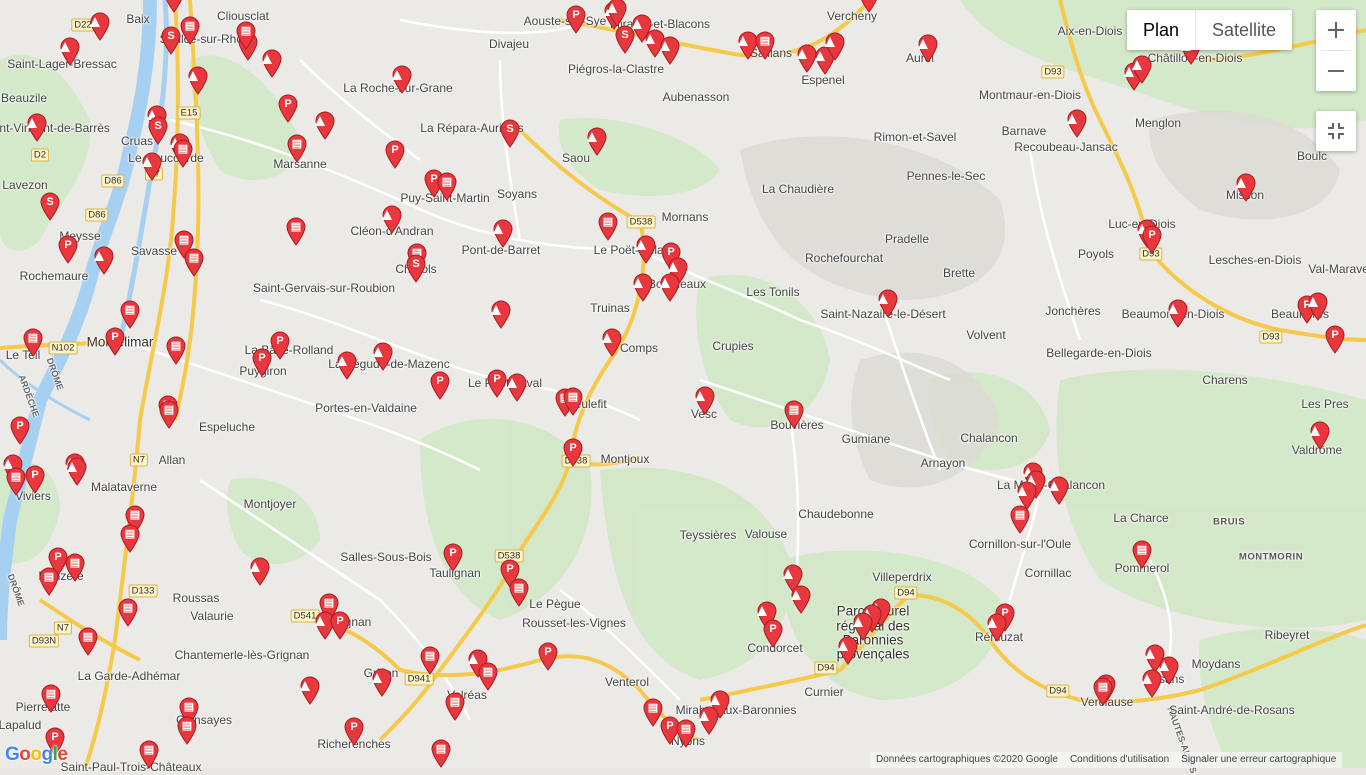  Describe the element at coordinates (1336, 131) in the screenshot. I see `fullscreen-button` at that location.